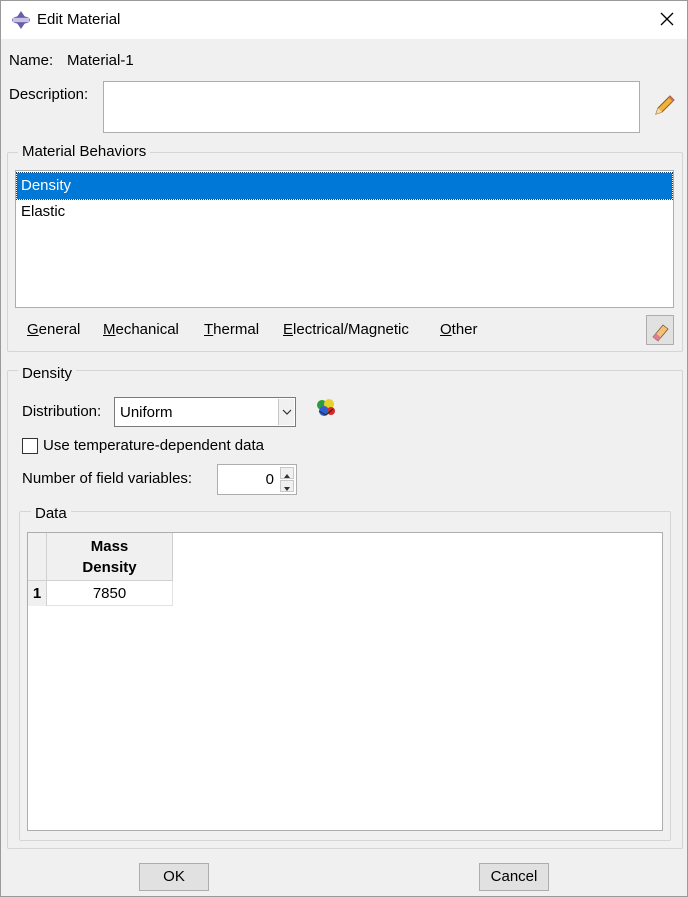 Image resolution: width=688 pixels, height=897 pixels. Describe the element at coordinates (37, 593) in the screenshot. I see `row-number: 1` at that location.